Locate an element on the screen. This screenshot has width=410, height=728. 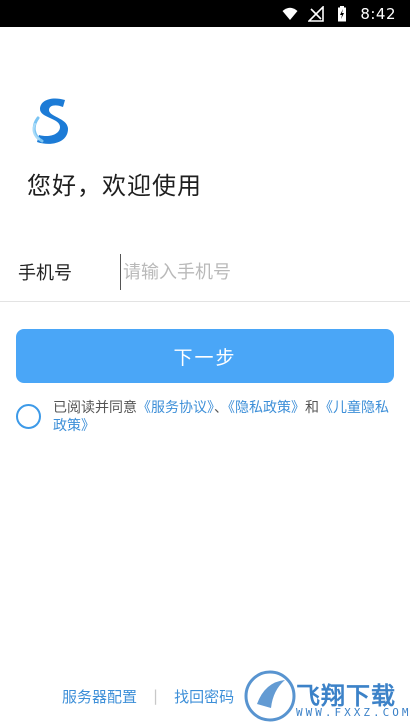
agreement-radio is located at coordinates (28, 416).